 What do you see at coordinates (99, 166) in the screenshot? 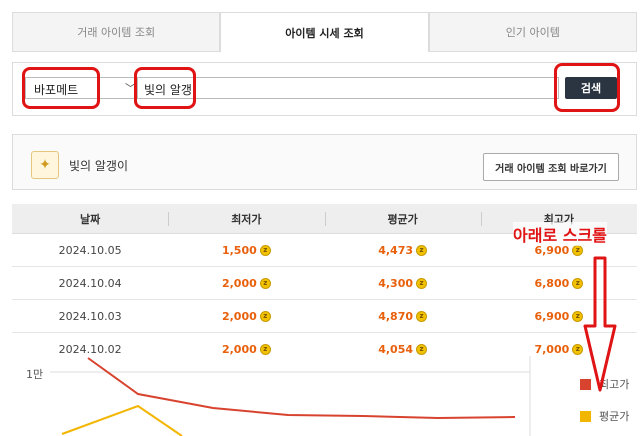
I see `item-name: 빛의 알갱이` at bounding box center [99, 166].